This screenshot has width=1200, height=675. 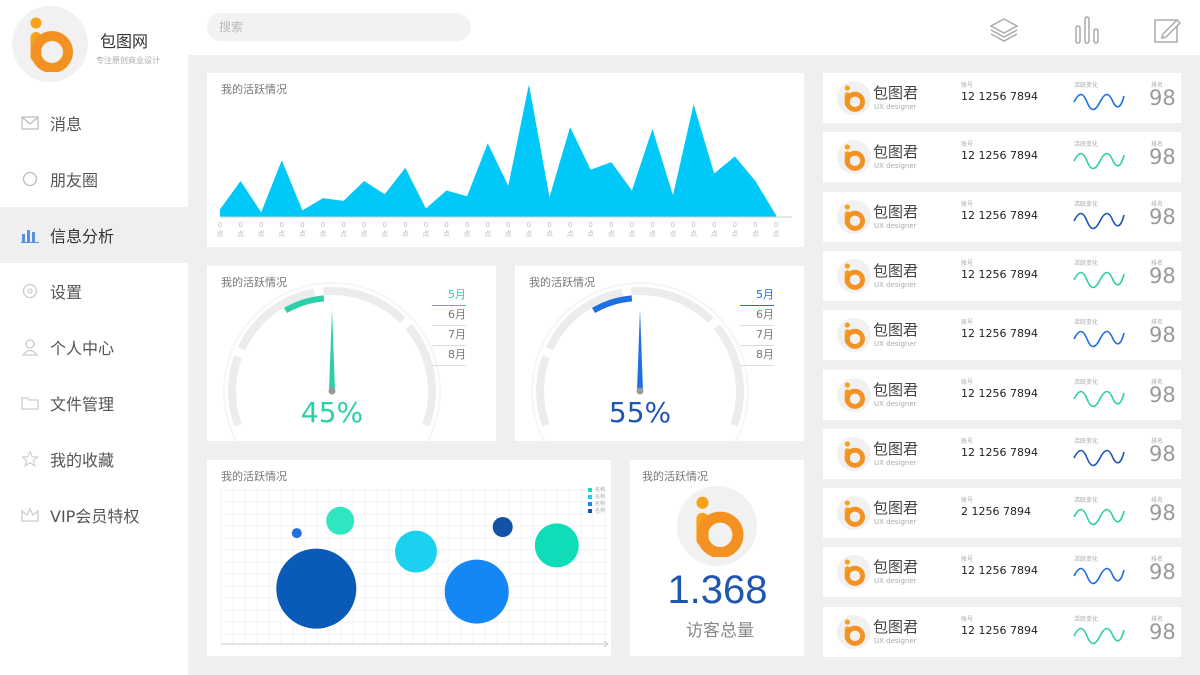 I want to click on sidebar-item-6: 我的收藏, so click(x=94, y=459).